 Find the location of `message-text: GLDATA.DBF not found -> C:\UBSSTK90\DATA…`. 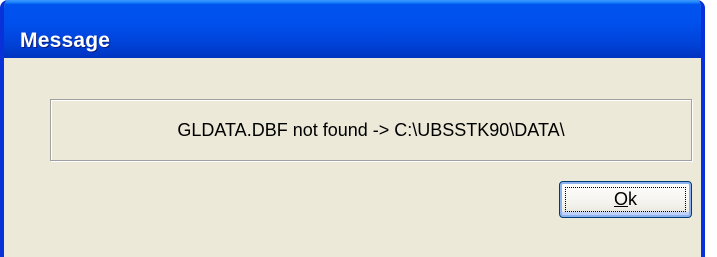

message-text: GLDATA.DBF not found -> C:\UBSSTK90\DATA… is located at coordinates (371, 129).